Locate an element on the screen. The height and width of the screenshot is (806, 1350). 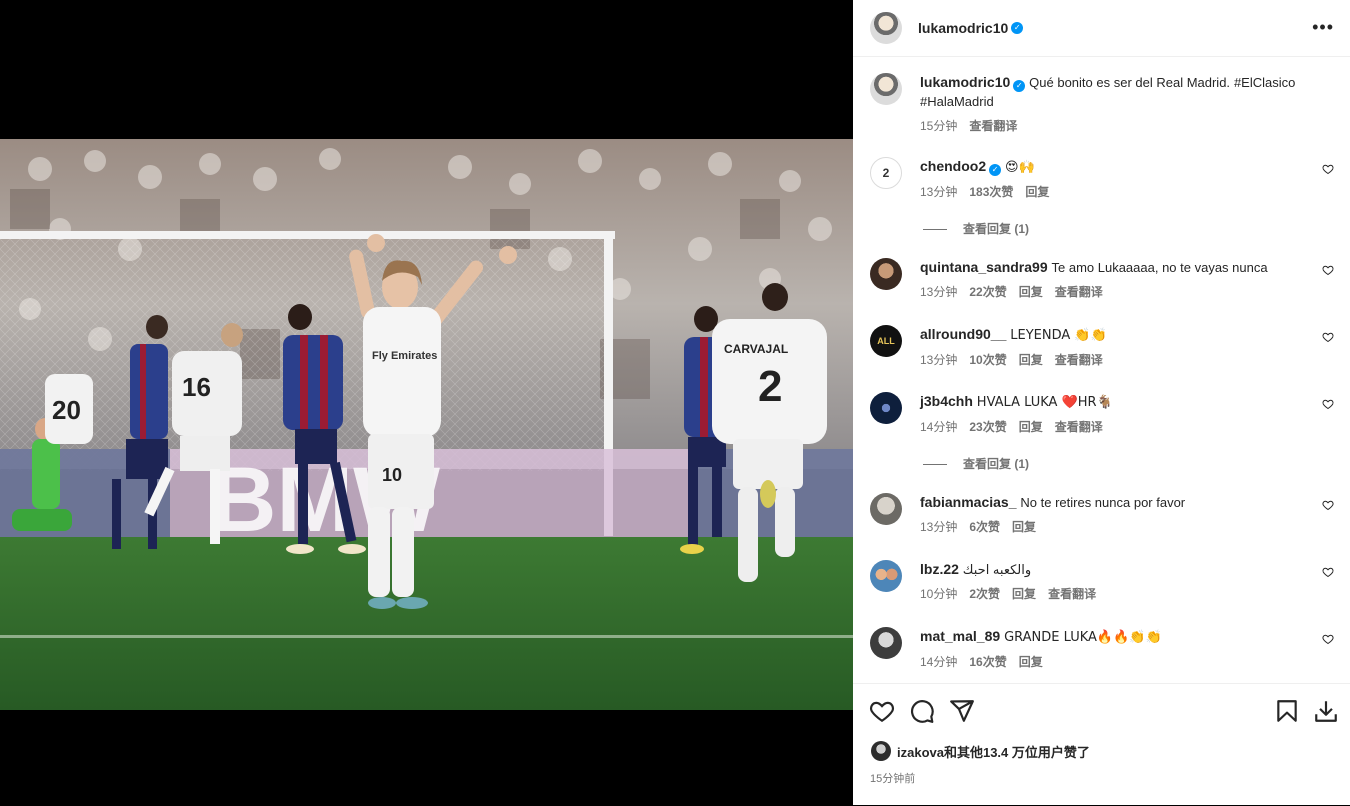
post-header: lukamodric10 ✓ ••• is located at coordinates (1101, 28).